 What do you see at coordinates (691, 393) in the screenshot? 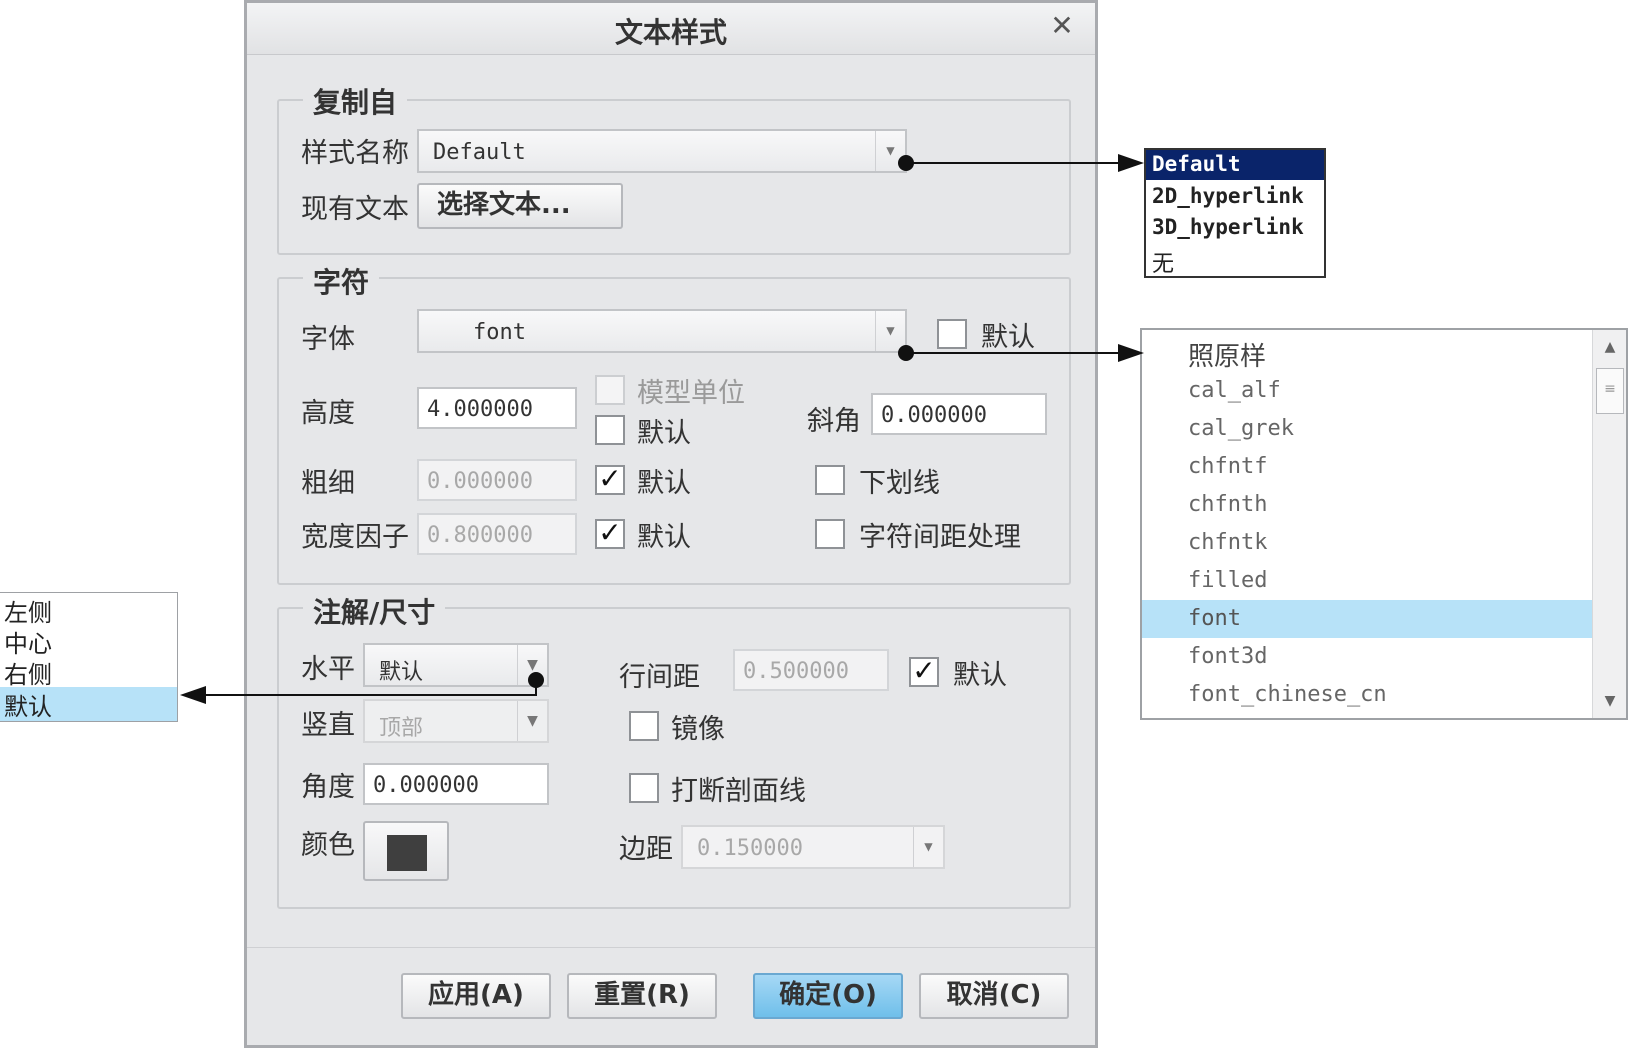
I see `model-units-label: 模型单位` at bounding box center [691, 393].